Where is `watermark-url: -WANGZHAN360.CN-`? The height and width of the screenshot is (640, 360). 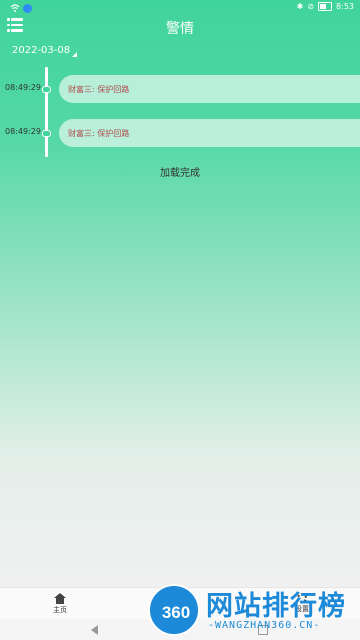 watermark-url: -WANGZHAN360.CN- is located at coordinates (264, 625).